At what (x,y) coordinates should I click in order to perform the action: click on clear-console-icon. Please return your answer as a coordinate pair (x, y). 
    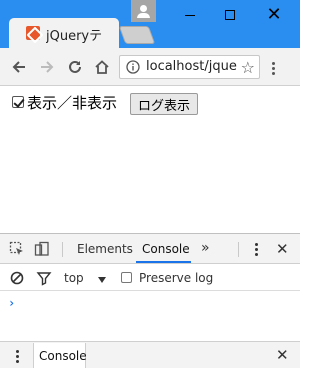
    Looking at the image, I should click on (17, 278).